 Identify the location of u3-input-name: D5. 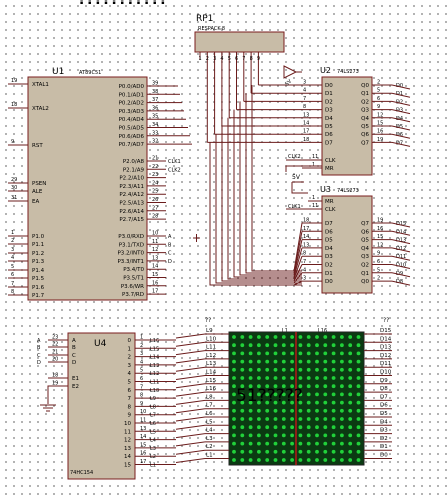
(329, 241).